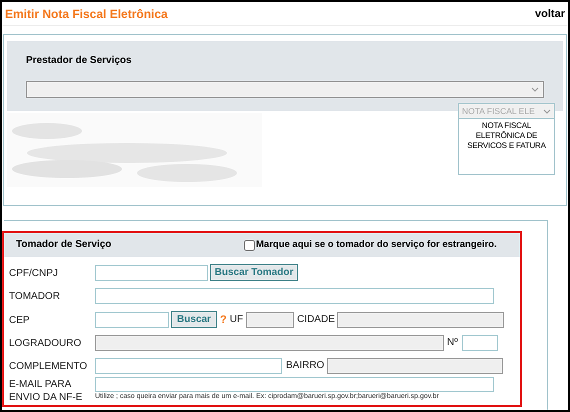 This screenshot has height=412, width=570. What do you see at coordinates (34, 296) in the screenshot?
I see `field-label: TOMADOR` at bounding box center [34, 296].